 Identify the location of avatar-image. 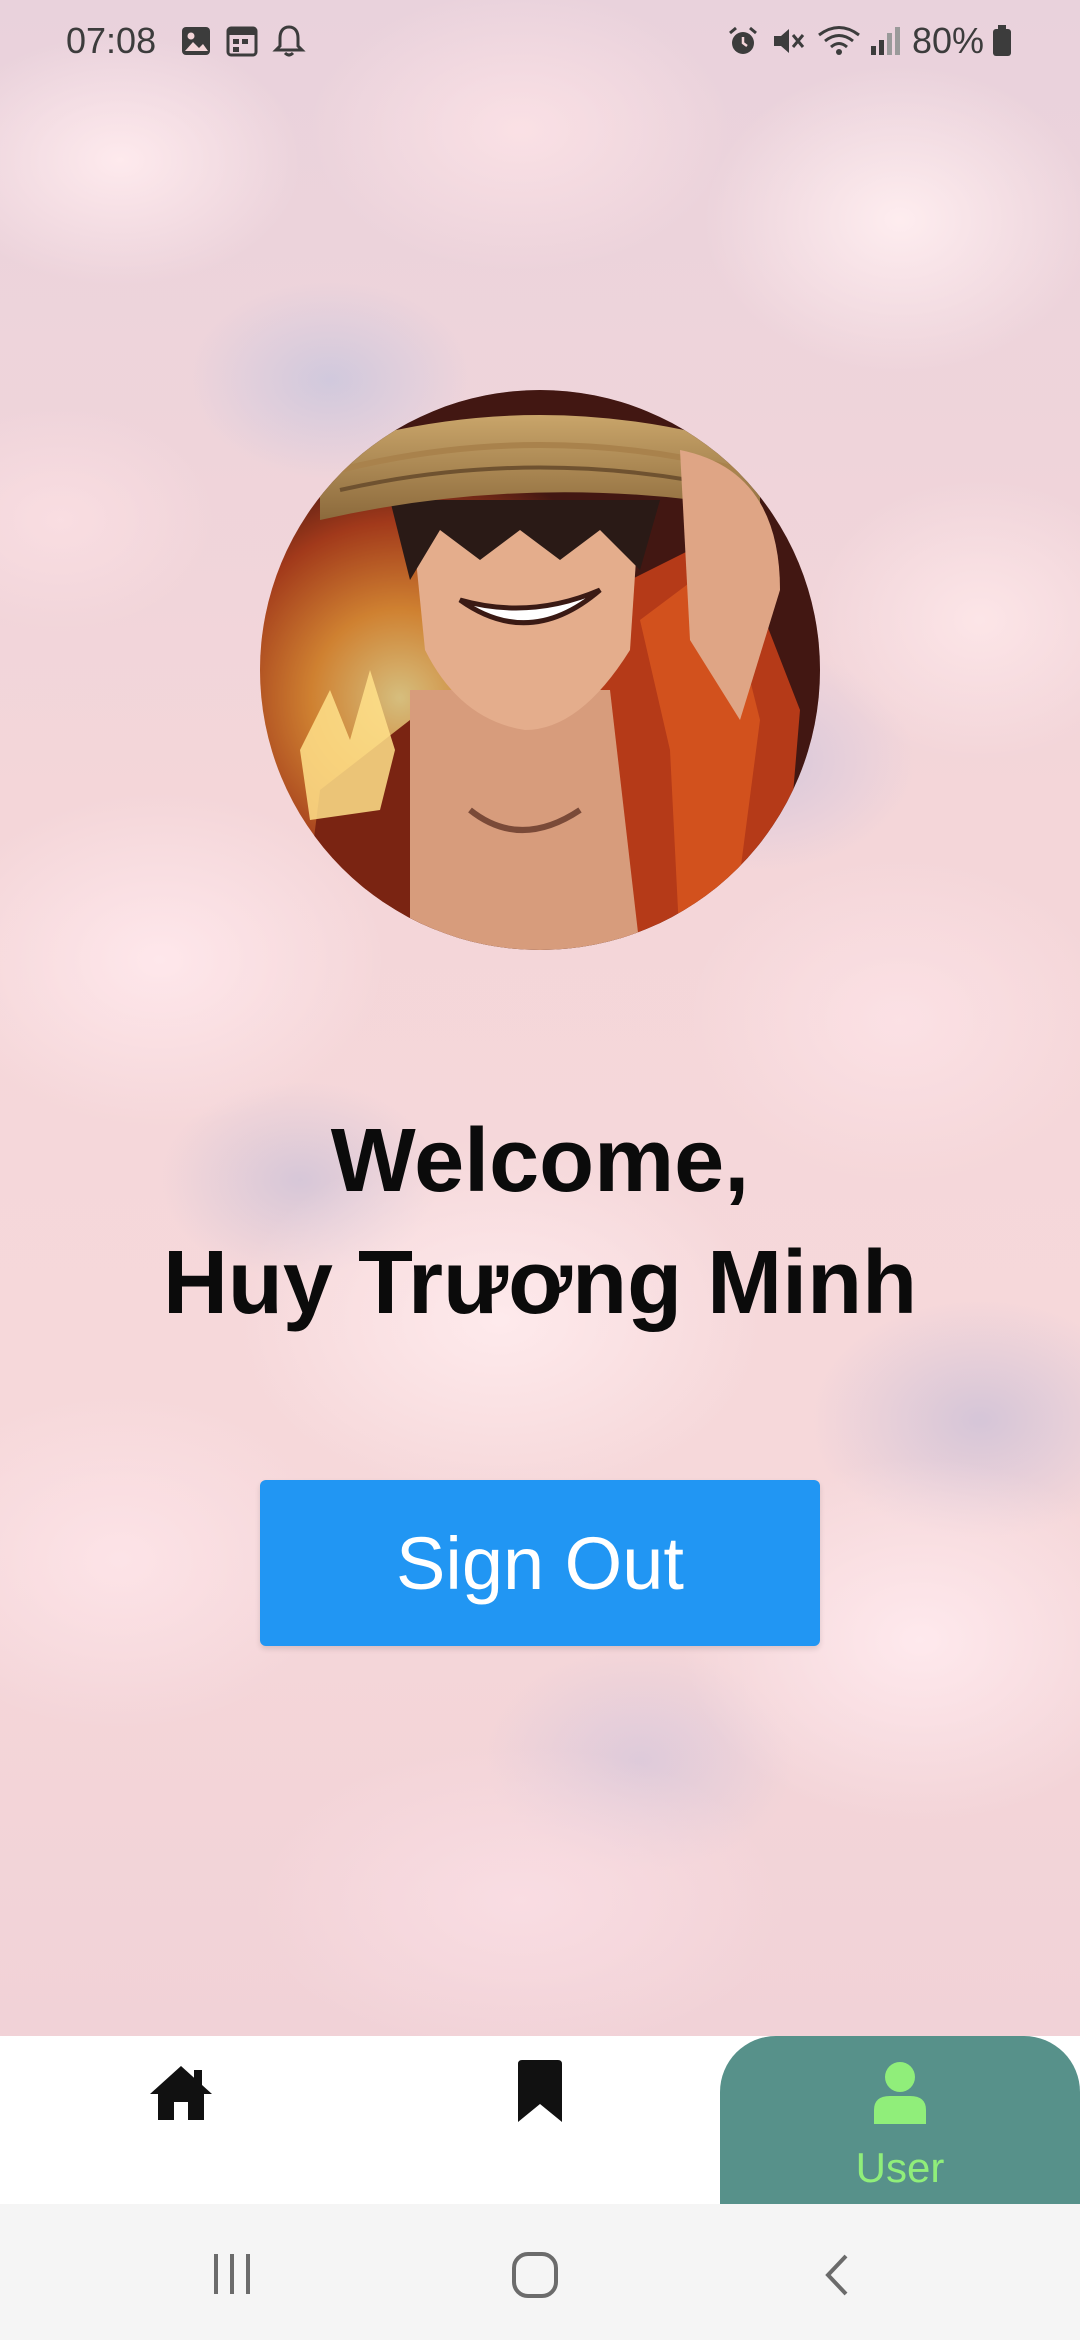
(540, 670).